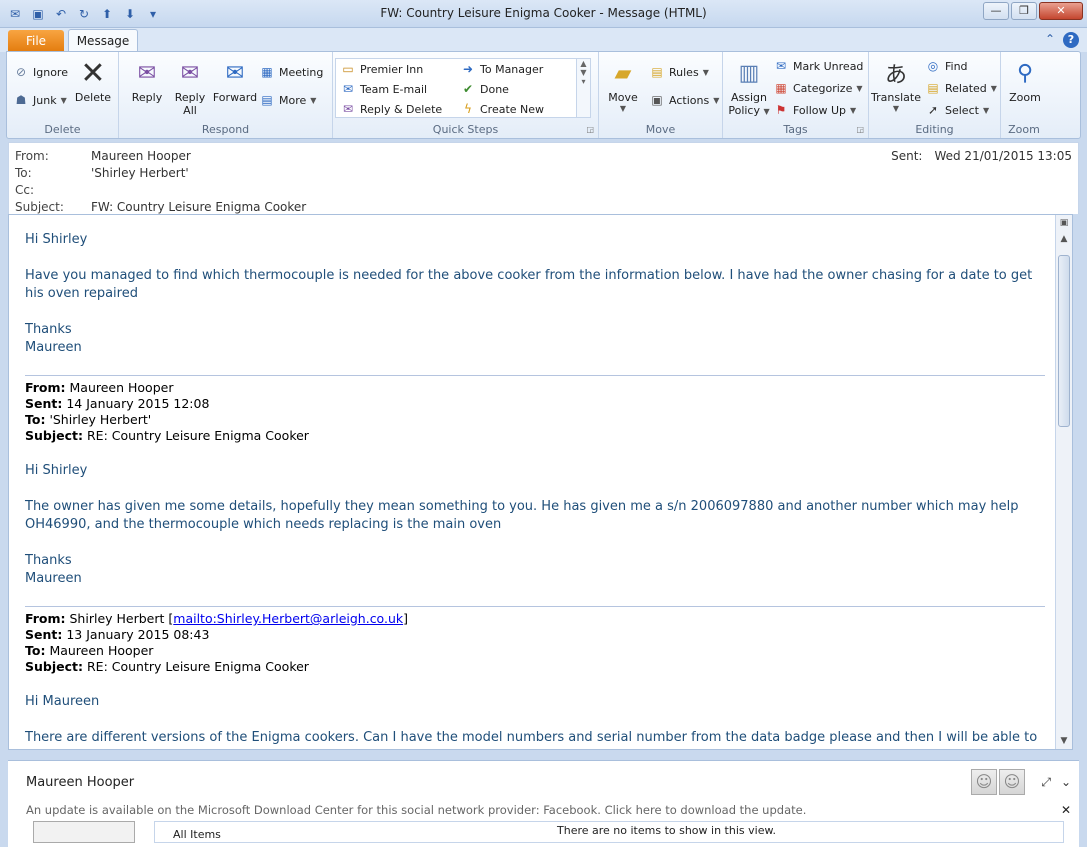 This screenshot has width=1087, height=847. Describe the element at coordinates (45, 100) in the screenshot. I see `junk-label: Junk` at that location.